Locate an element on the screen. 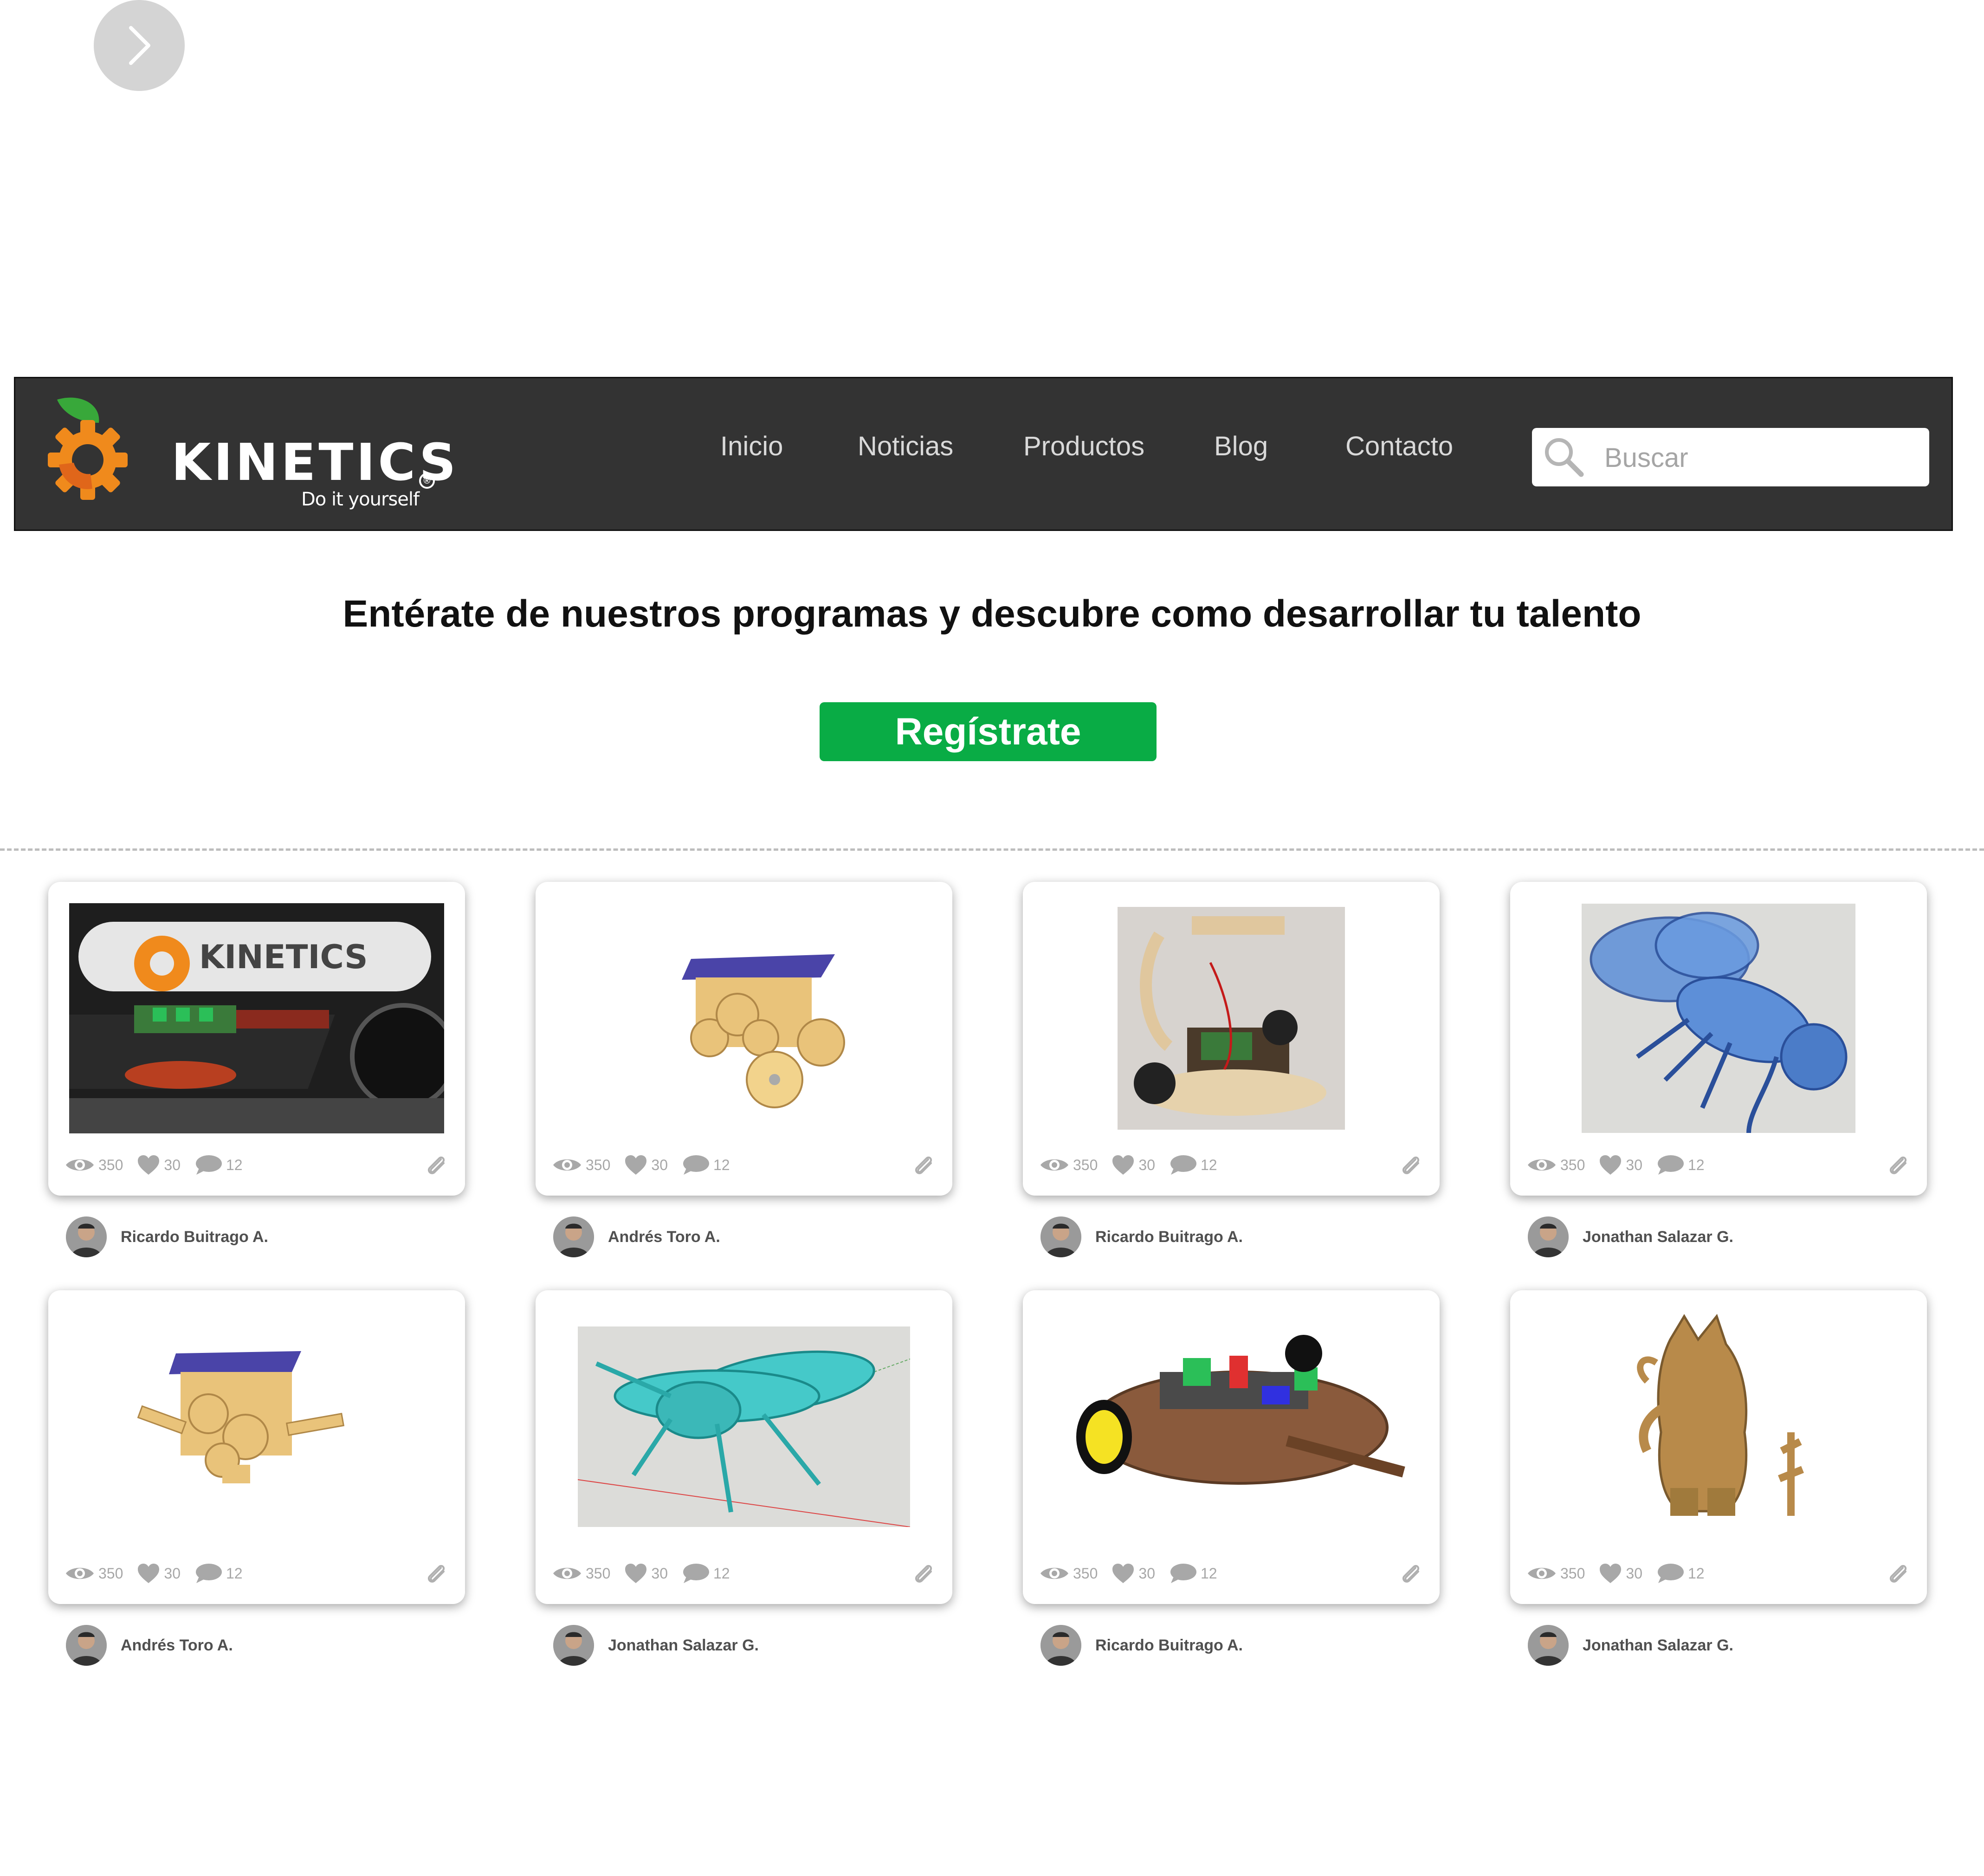 The image size is (1984, 1876). nav-item-productos: Productos is located at coordinates (1083, 446).